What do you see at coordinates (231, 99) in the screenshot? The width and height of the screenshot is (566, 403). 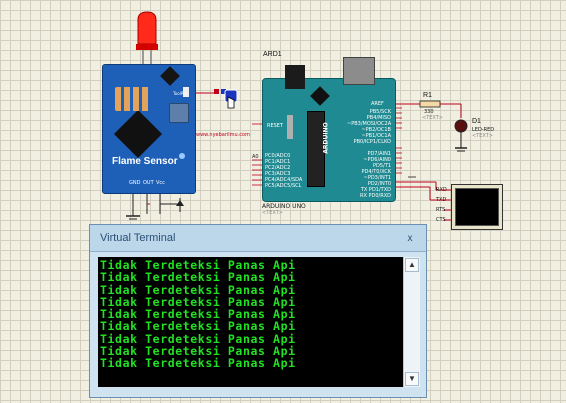 I see `hand-pointer-icon` at bounding box center [231, 99].